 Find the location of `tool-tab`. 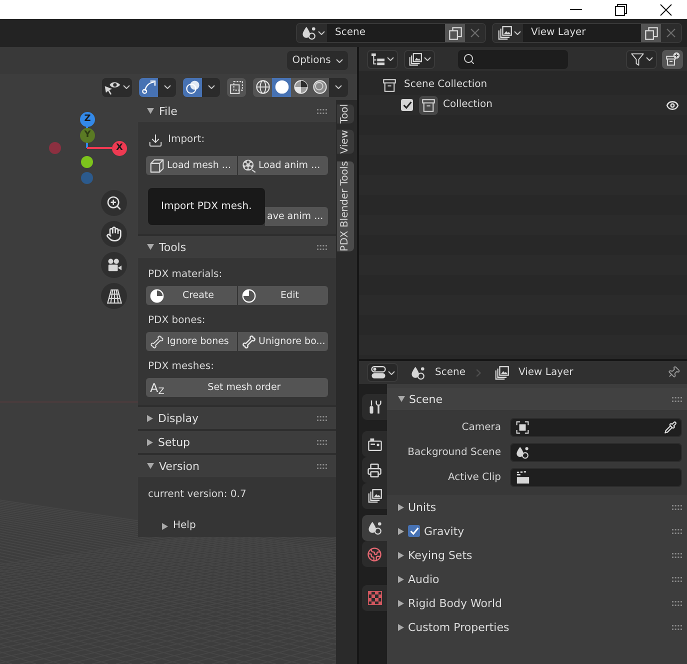

tool-tab is located at coordinates (374, 407).